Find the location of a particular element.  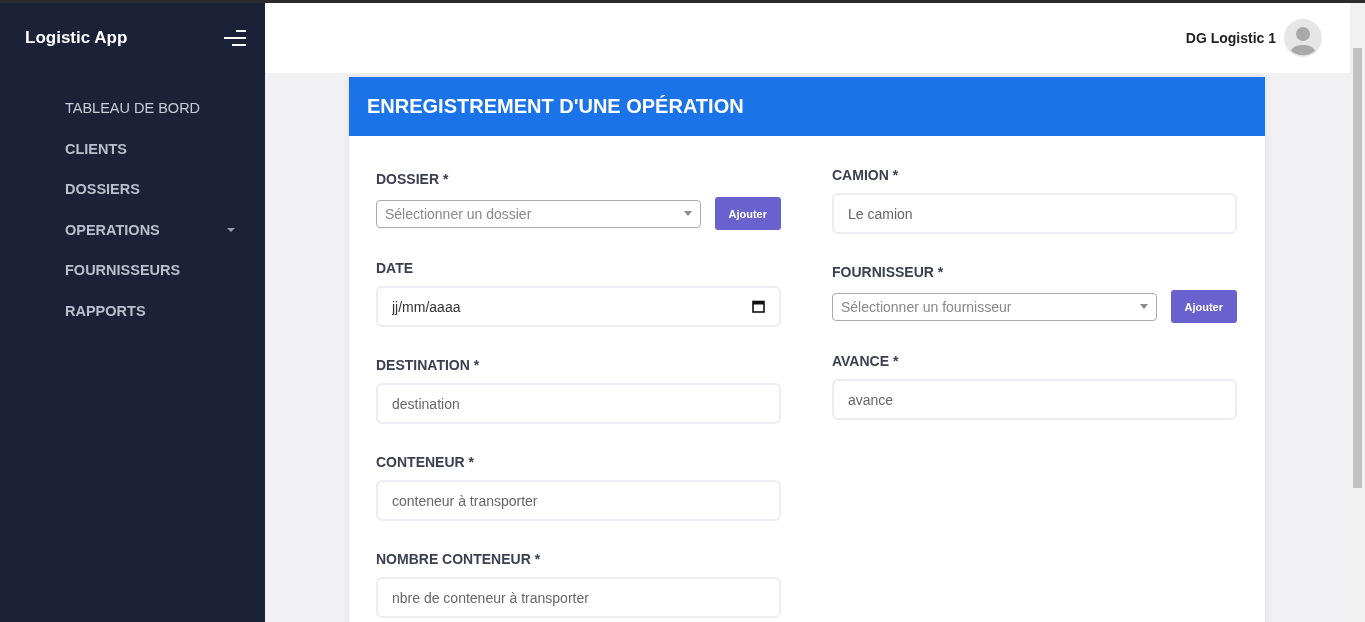

sidebar-item: OPERATIONS is located at coordinates (112, 229).